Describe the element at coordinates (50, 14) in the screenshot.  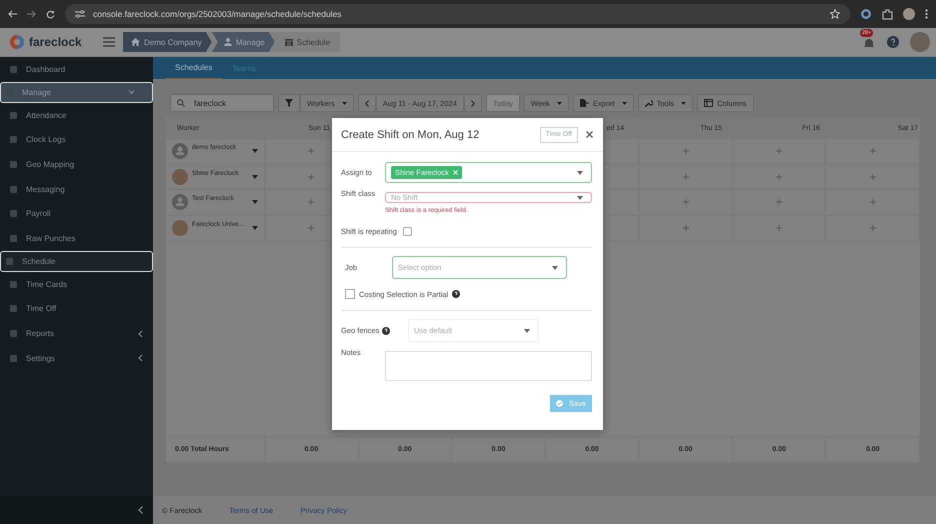
I see `reload-icon` at that location.